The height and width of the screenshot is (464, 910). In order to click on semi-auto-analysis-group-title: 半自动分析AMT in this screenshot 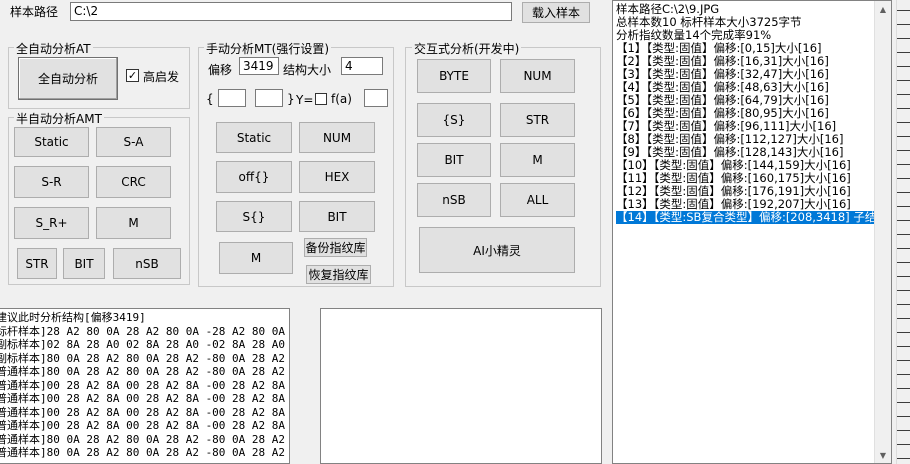, I will do `click(59, 118)`.